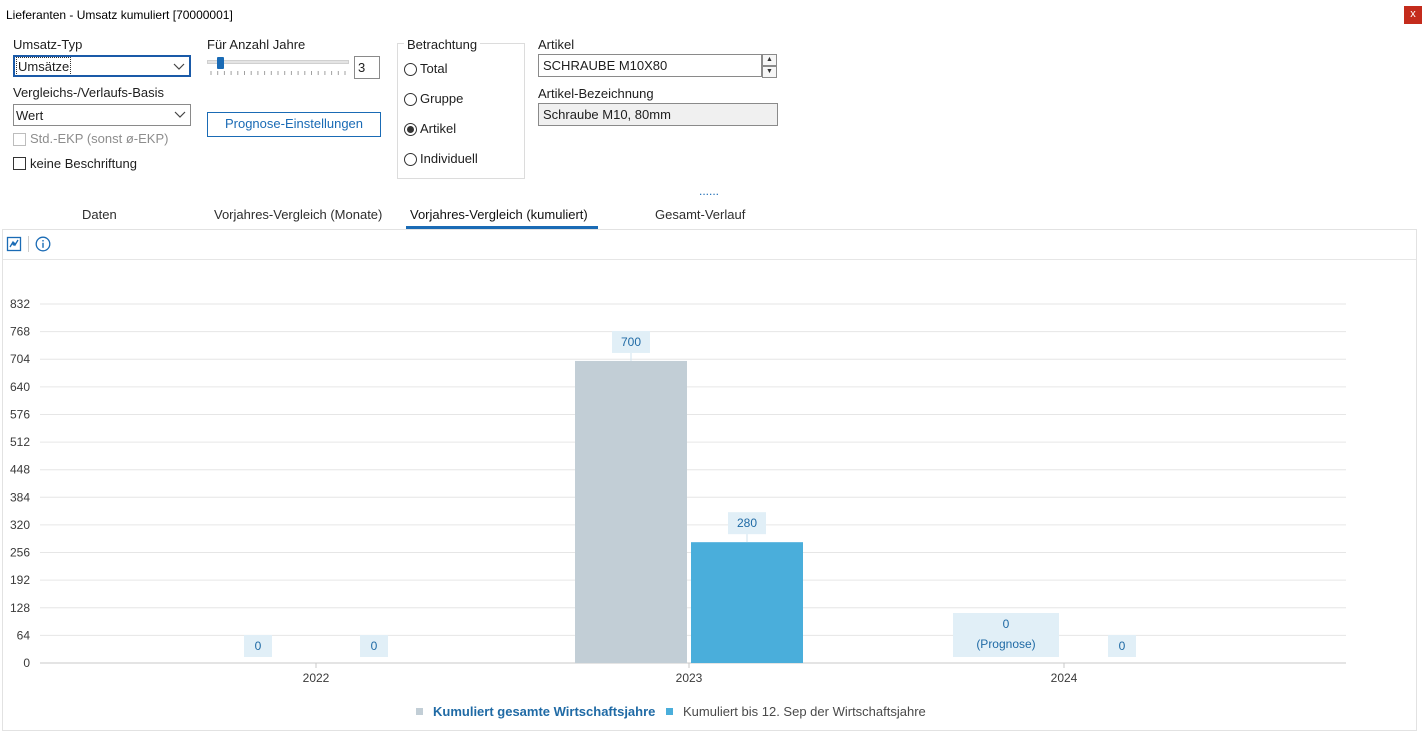 Image resolution: width=1425 pixels, height=733 pixels. I want to click on slider-ticks, so click(278, 73).